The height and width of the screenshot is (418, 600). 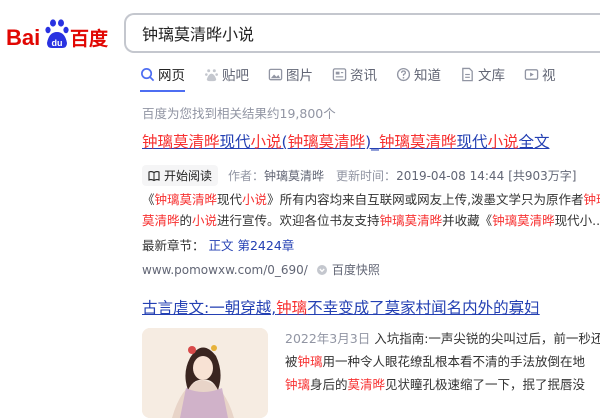 I want to click on result-2-line-2: 被钟璃用一种令人眼花缭乱根本看不清的手法放倒在地, so click(x=435, y=361).